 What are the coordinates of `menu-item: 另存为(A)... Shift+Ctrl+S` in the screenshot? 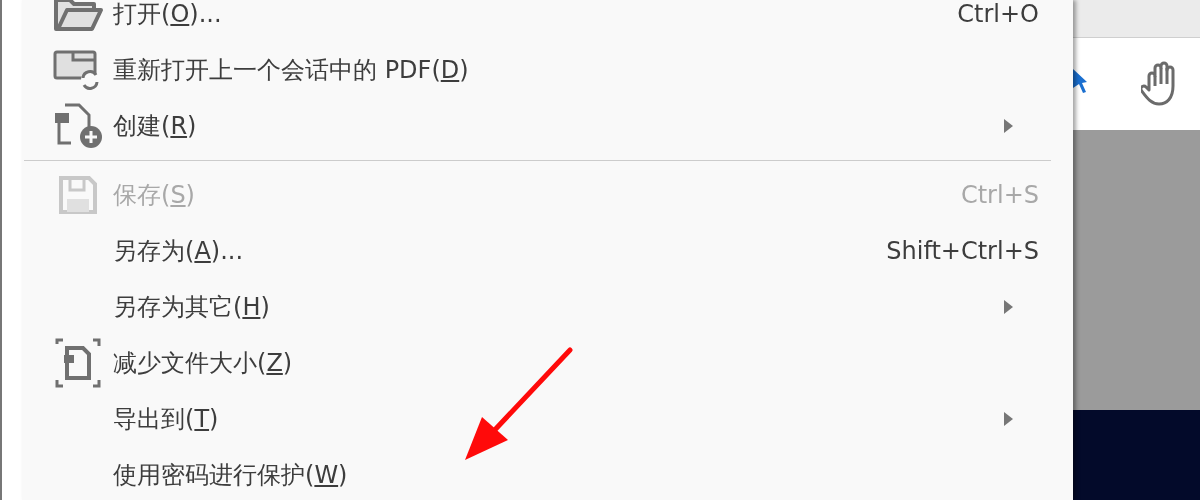 It's located at (547, 251).